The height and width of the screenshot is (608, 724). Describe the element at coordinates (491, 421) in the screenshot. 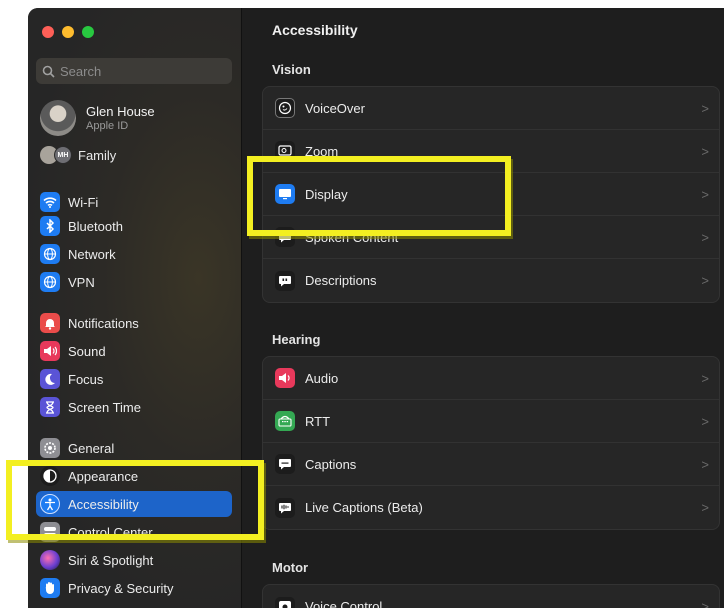

I see `row-rtt: RTT >` at that location.